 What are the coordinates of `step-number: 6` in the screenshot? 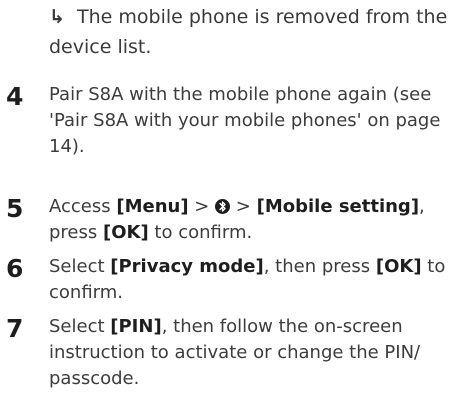 It's located at (15, 268).